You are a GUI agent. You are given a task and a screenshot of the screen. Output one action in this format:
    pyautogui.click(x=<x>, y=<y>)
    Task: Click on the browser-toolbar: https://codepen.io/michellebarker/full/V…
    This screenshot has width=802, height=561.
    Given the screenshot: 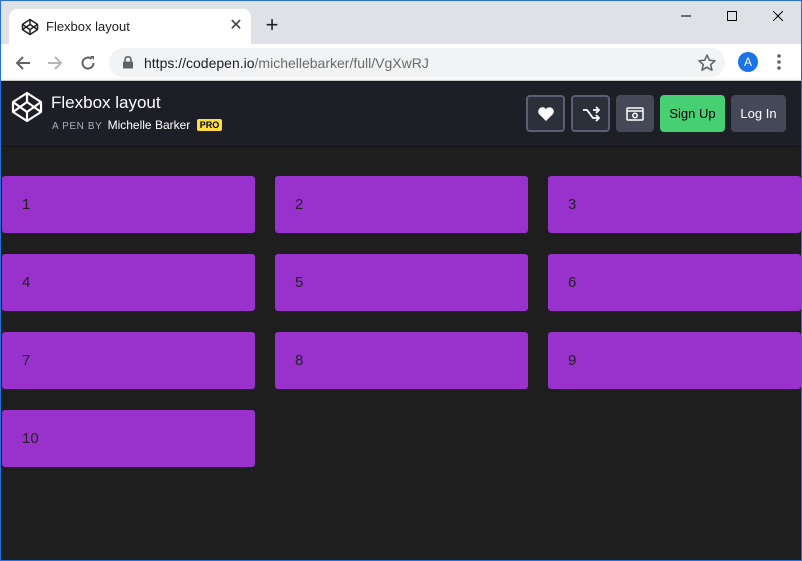 What is the action you would take?
    pyautogui.click(x=401, y=62)
    